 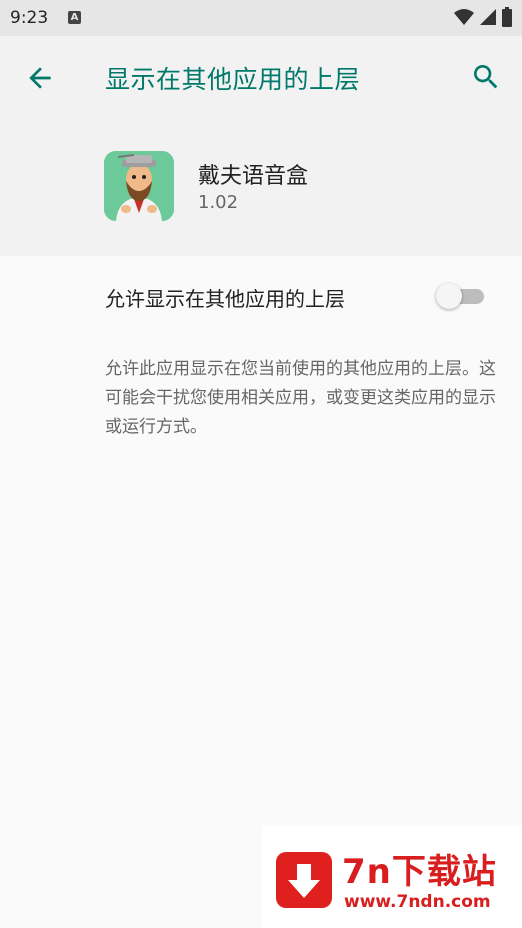 I want to click on app-icon, so click(x=139, y=186).